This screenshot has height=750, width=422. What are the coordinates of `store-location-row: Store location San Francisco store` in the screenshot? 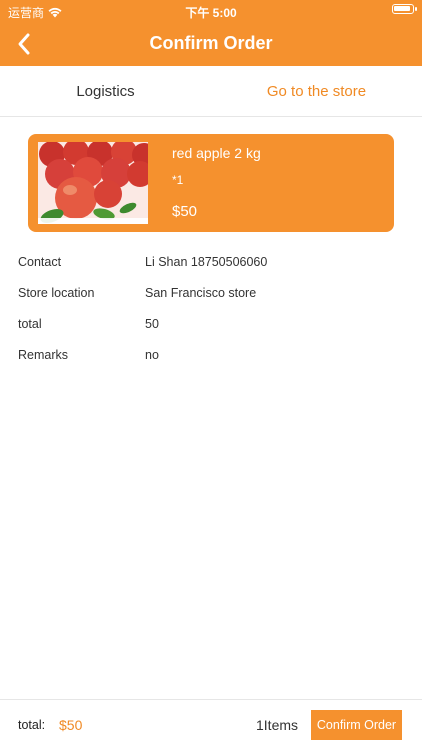 It's located at (213, 292).